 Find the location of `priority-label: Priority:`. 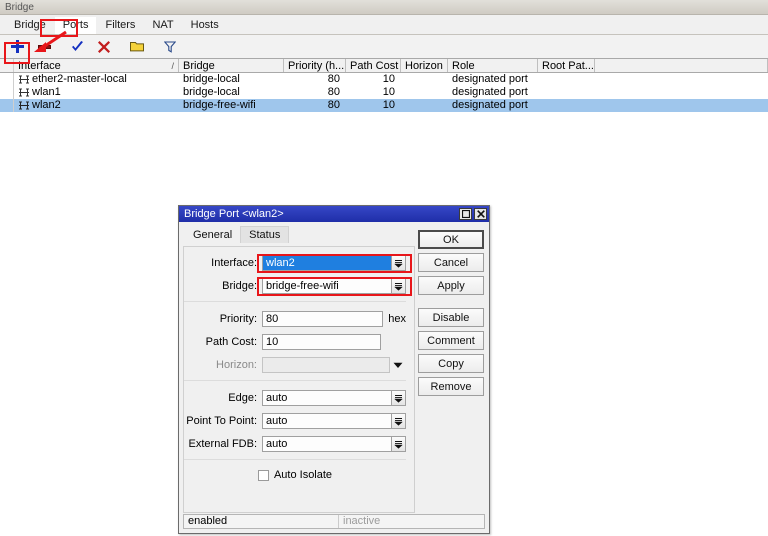

priority-label: Priority: is located at coordinates (238, 319).